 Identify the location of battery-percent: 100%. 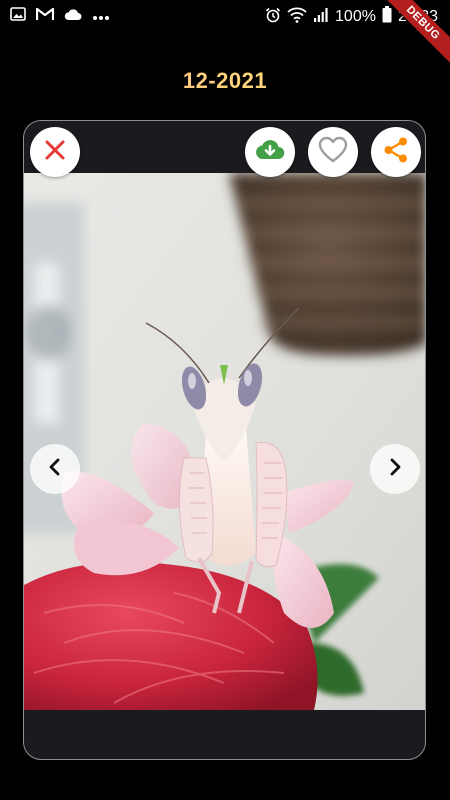
(355, 16).